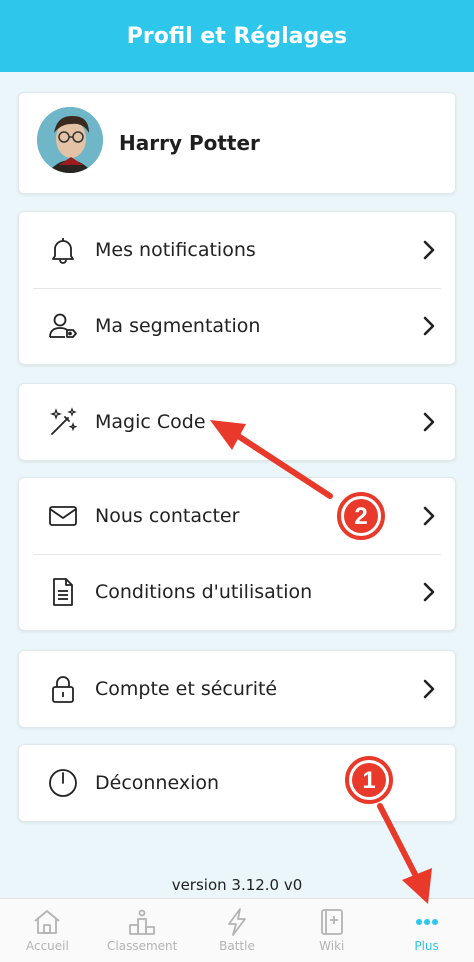 The height and width of the screenshot is (962, 474). I want to click on menu-item-label: Conditions d'utilisation, so click(204, 592).